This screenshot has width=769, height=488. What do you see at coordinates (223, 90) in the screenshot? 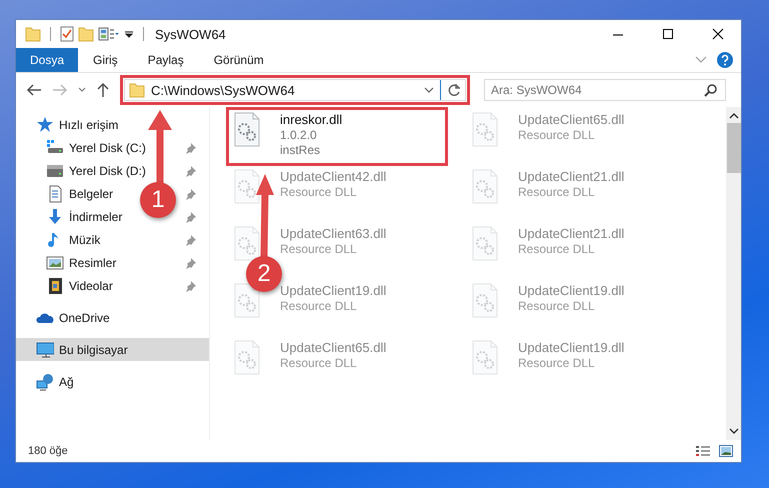
I see `address-path: C:\Windows\SysWOW64` at bounding box center [223, 90].